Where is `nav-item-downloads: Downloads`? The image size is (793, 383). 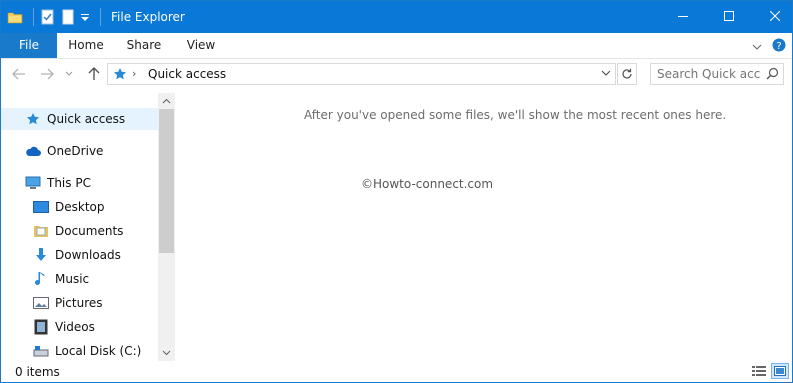 nav-item-downloads: Downloads is located at coordinates (79, 255).